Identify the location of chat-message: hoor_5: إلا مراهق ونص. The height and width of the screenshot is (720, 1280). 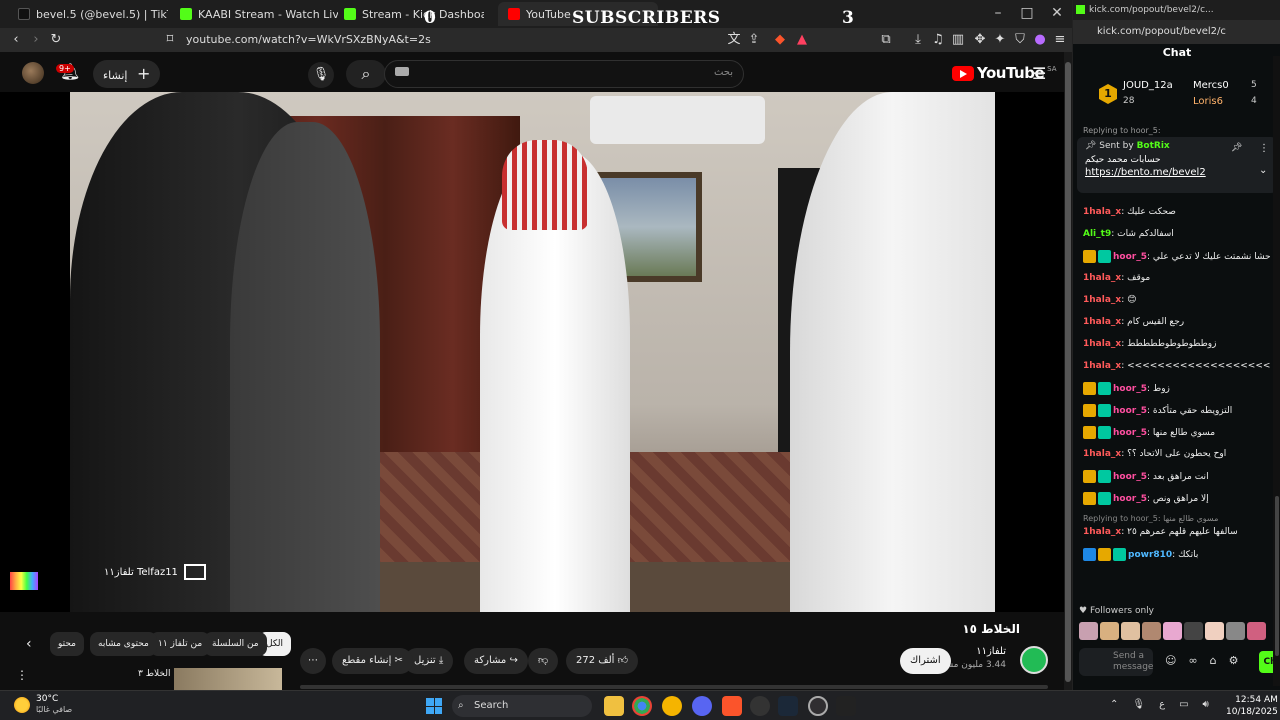
(1177, 498).